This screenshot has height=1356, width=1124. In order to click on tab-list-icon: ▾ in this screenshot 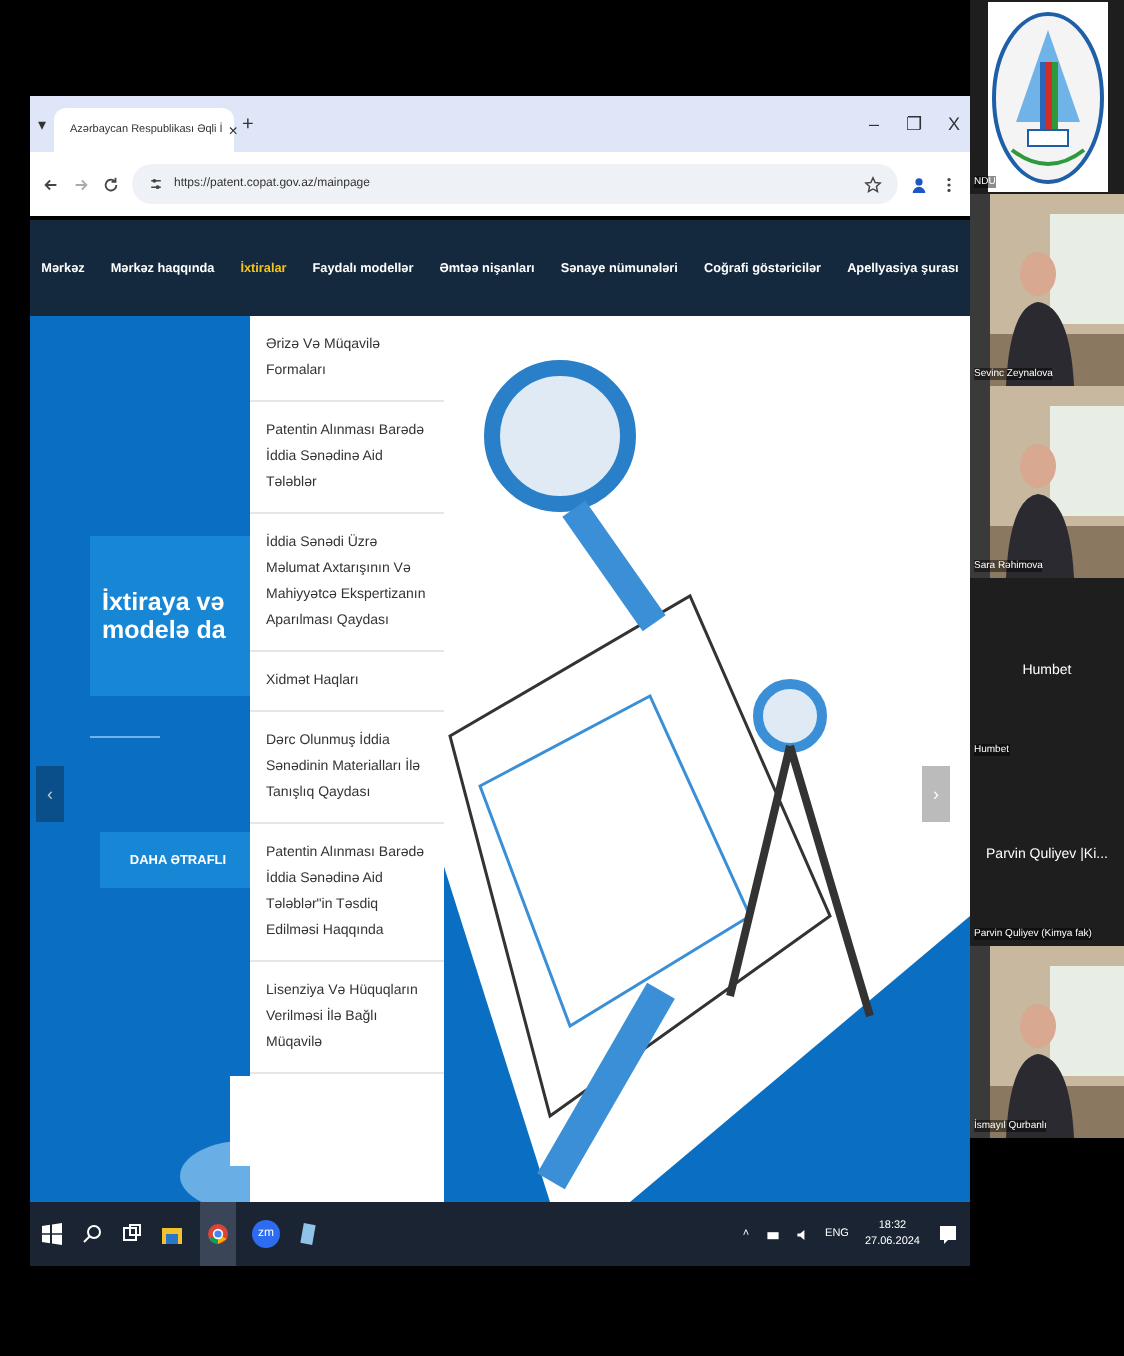, I will do `click(42, 124)`.